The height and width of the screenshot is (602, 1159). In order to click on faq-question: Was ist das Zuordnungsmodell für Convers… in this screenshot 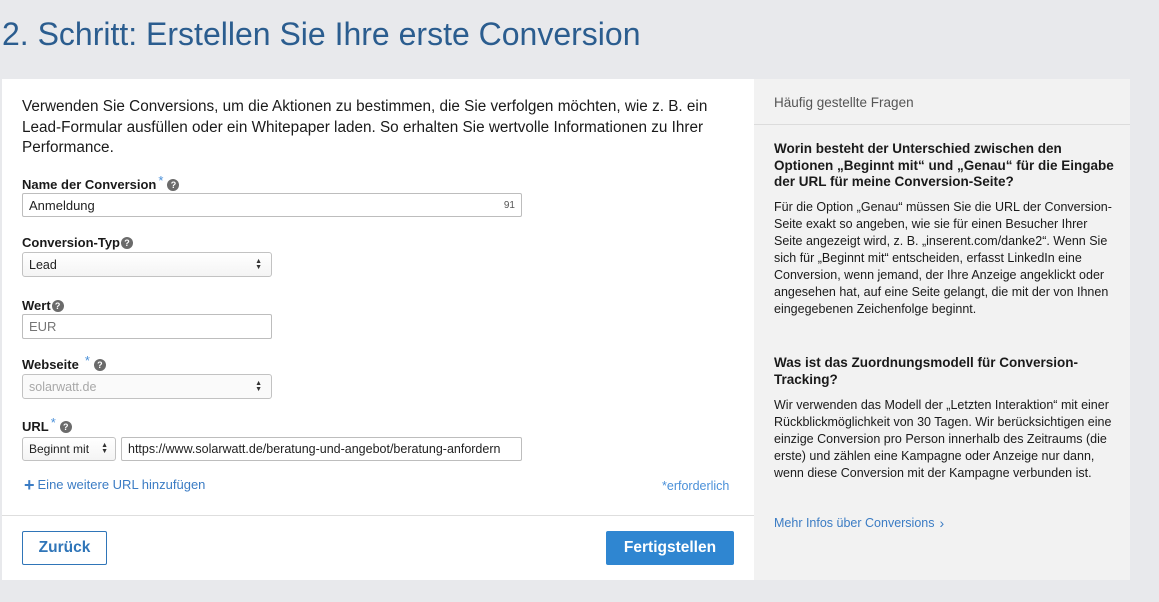, I will do `click(926, 371)`.